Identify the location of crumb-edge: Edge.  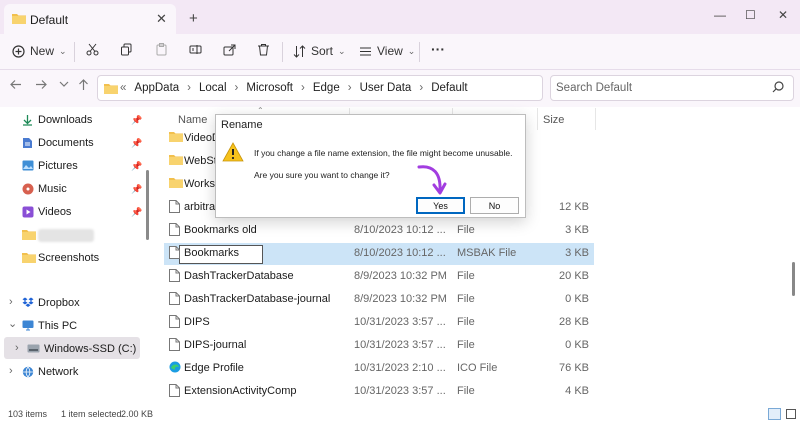
(326, 88).